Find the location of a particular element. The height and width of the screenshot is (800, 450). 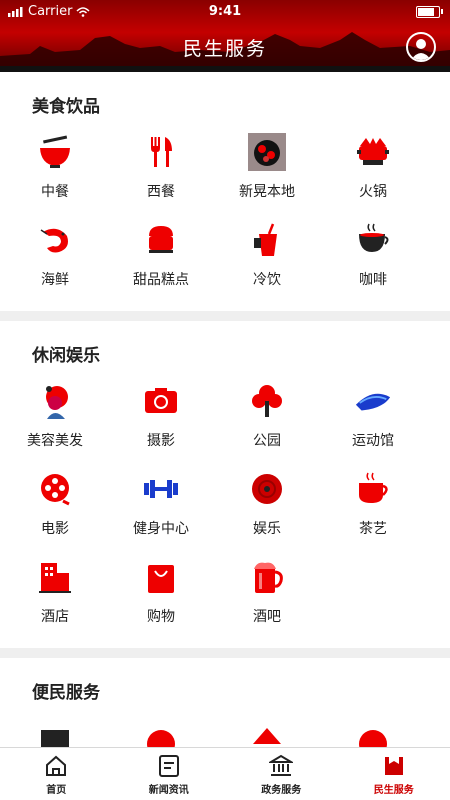

service-2-icon is located at coordinates (161, 733).